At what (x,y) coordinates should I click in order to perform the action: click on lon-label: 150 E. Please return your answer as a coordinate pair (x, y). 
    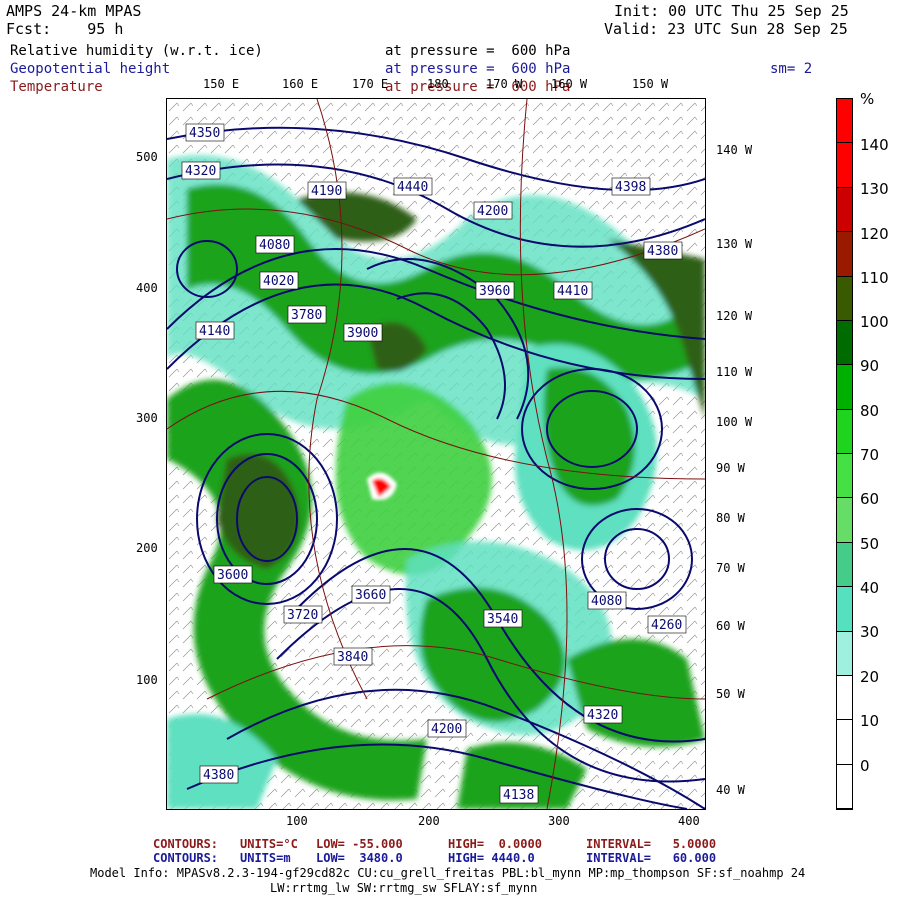
    Looking at the image, I should click on (221, 84).